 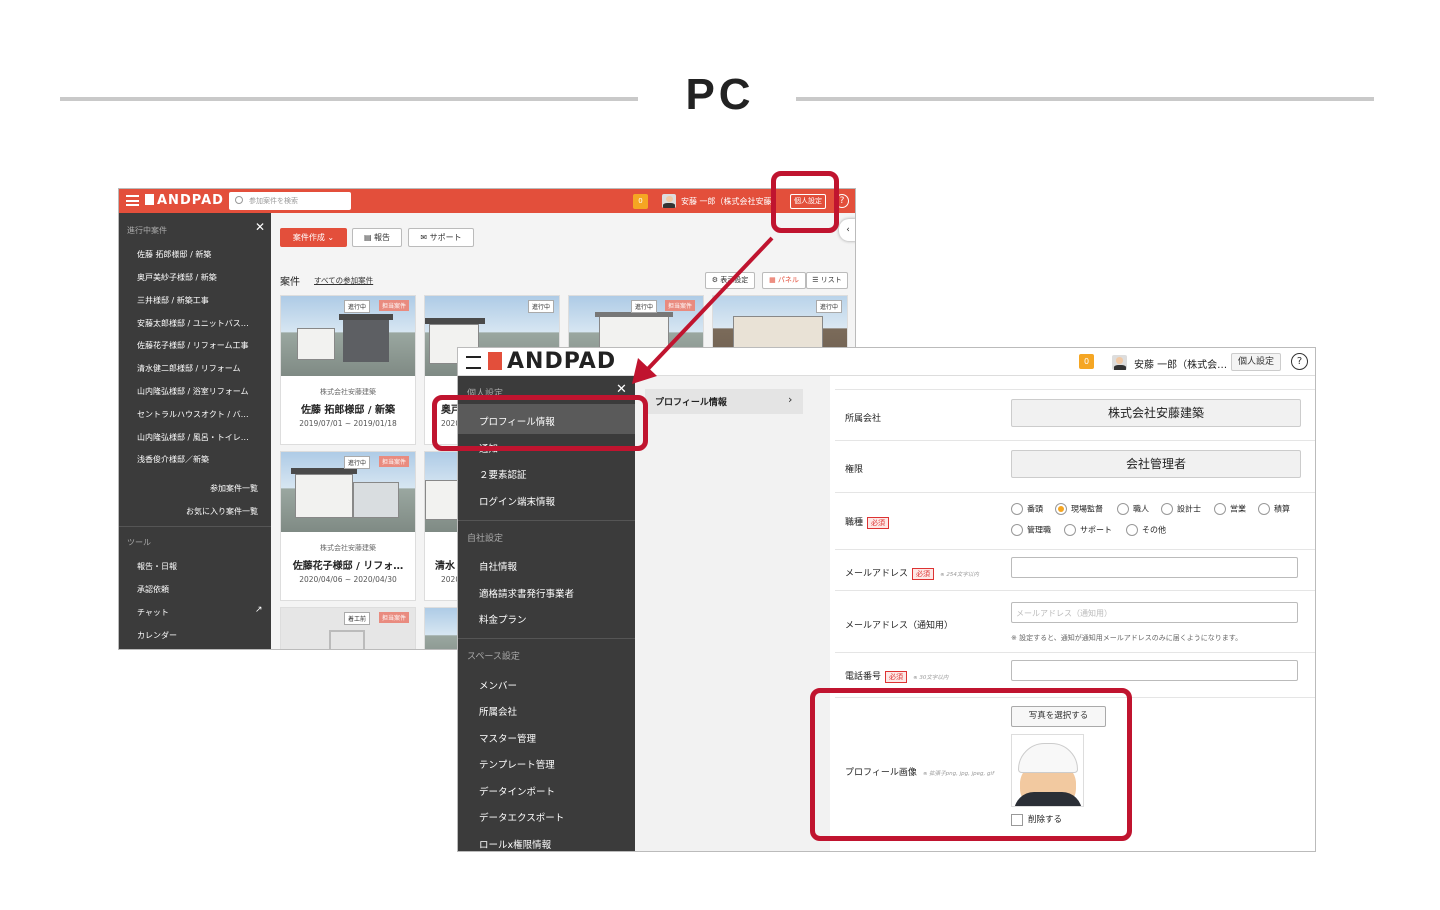 What do you see at coordinates (173, 300) in the screenshot?
I see `sidebar-project: 三井様邸 / 新築工事` at bounding box center [173, 300].